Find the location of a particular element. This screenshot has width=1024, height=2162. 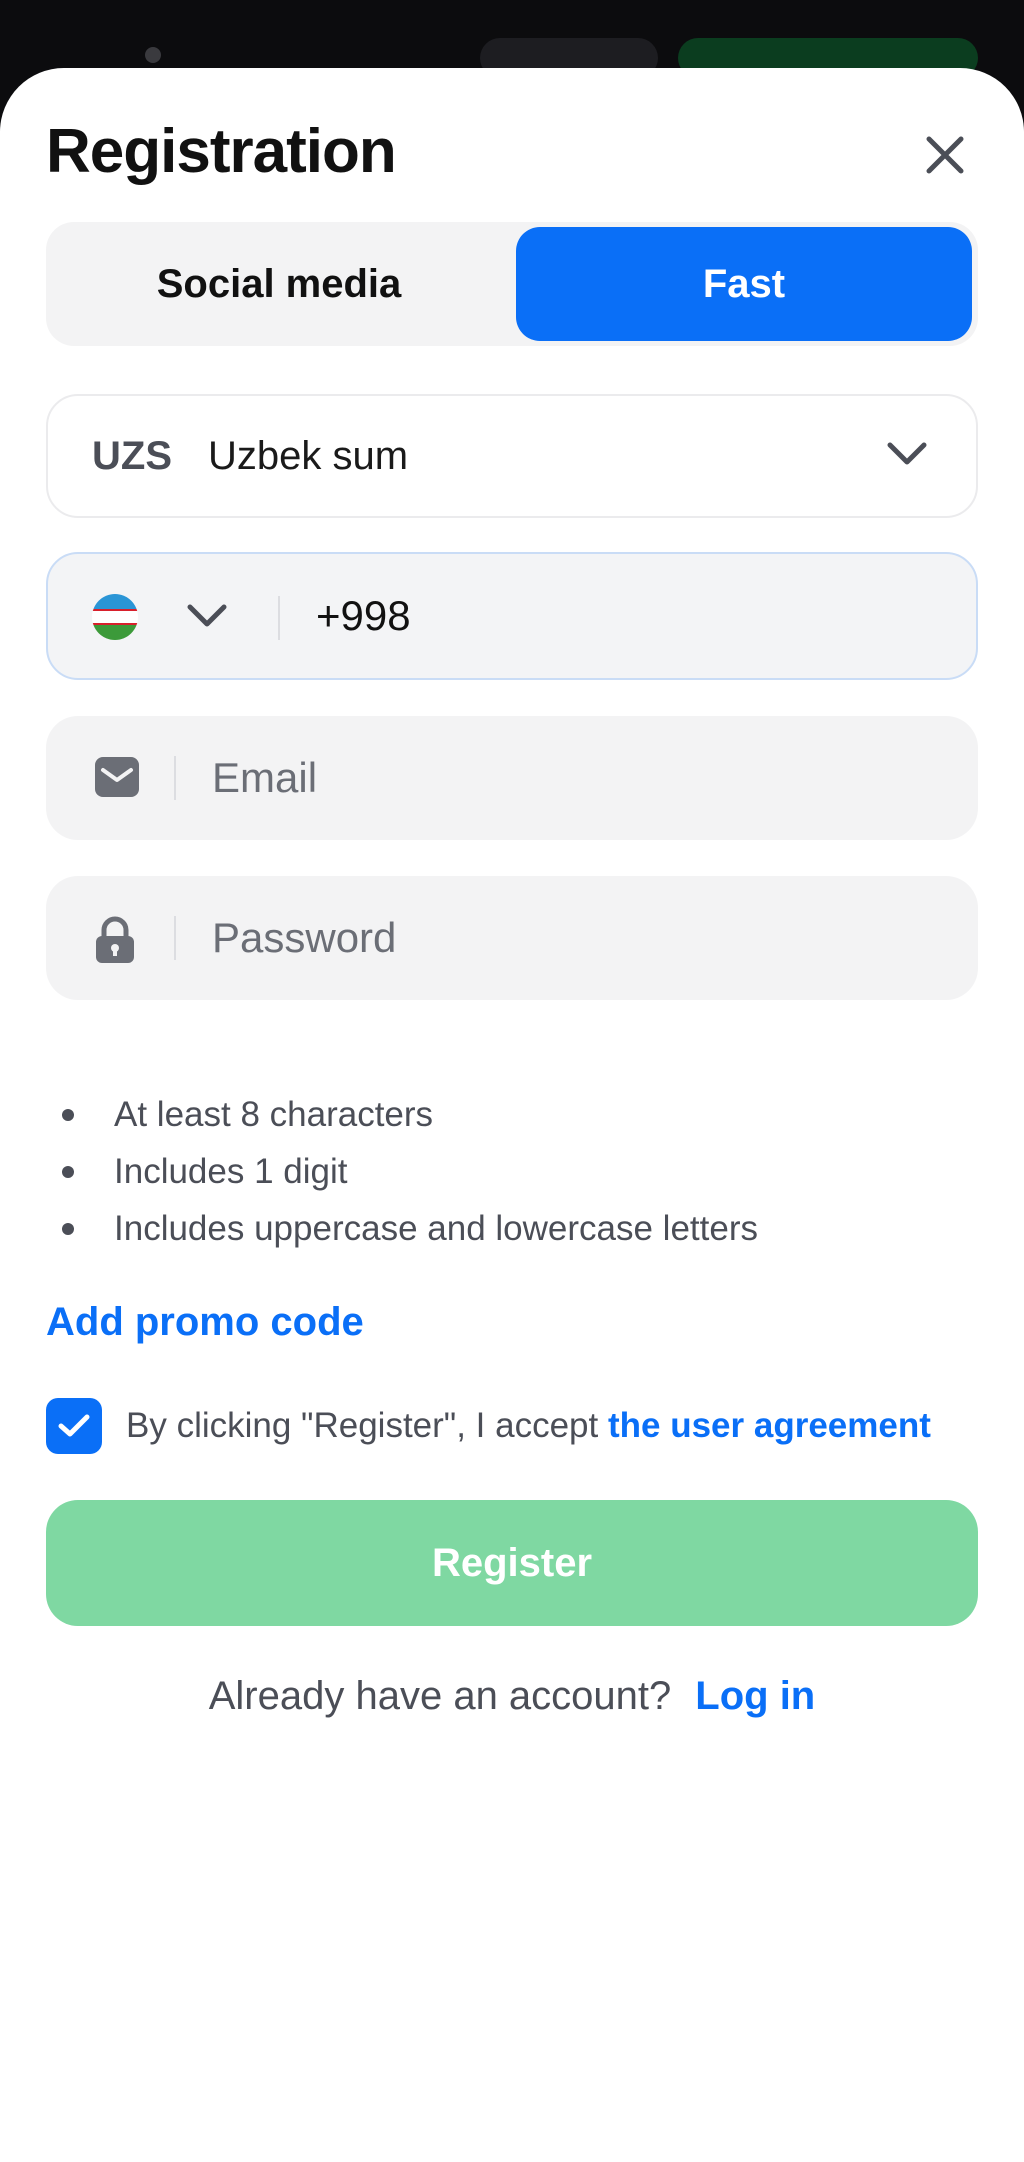

list-item: At least 8 characters is located at coordinates (402, 1120).